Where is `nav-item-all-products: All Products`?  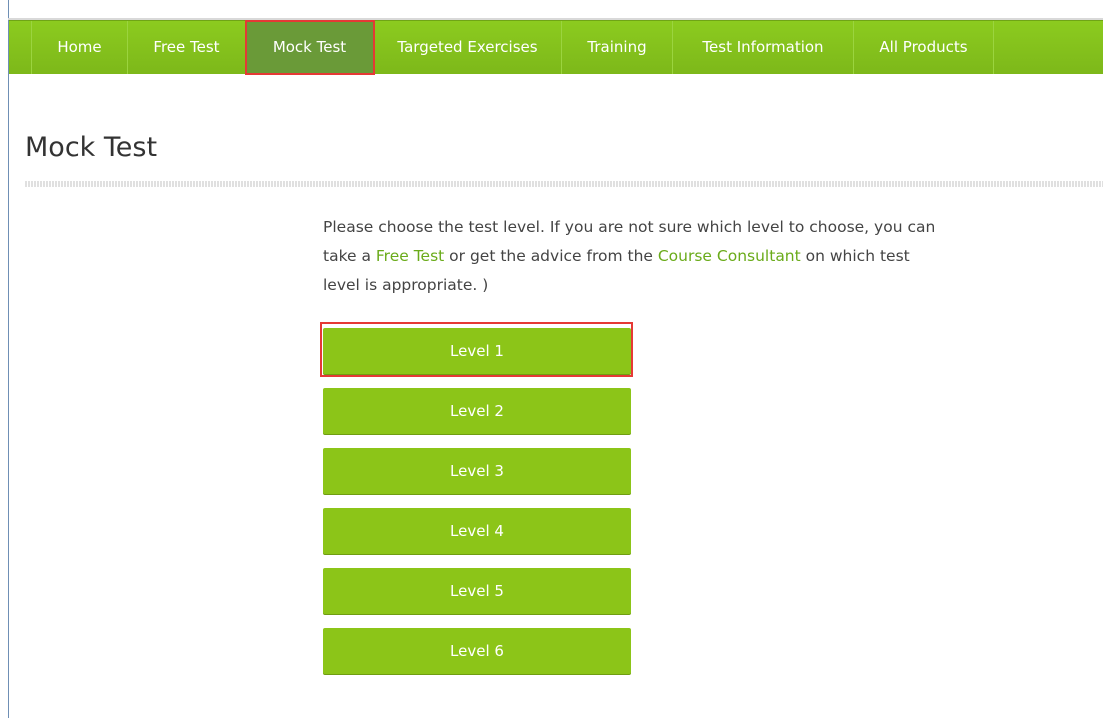
nav-item-all-products: All Products is located at coordinates (924, 47).